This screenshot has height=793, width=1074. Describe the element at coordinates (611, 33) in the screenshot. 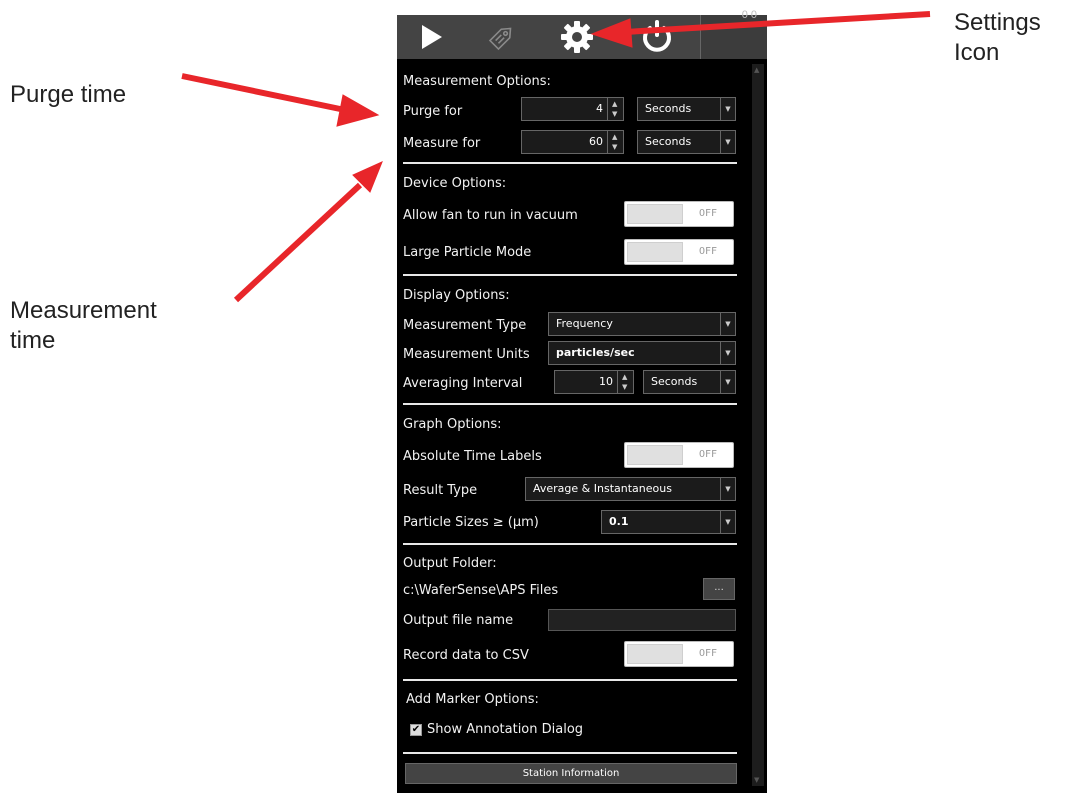

I see `settings-icon-arrowhead` at that location.